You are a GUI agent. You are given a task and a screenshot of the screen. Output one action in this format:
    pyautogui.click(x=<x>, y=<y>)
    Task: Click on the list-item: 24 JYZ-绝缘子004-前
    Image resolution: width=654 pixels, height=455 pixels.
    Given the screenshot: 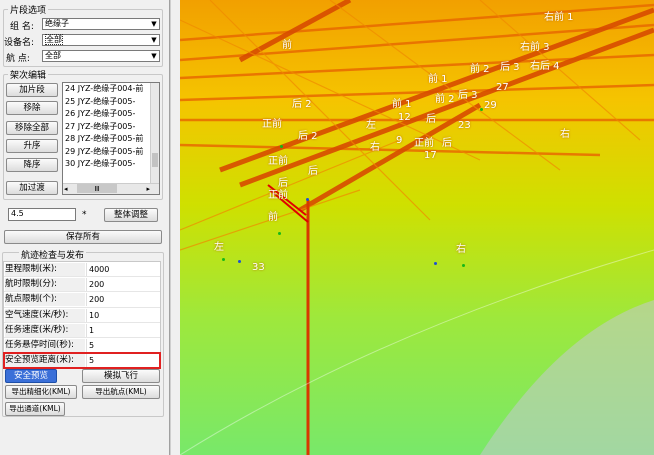 What is the action you would take?
    pyautogui.click(x=111, y=89)
    